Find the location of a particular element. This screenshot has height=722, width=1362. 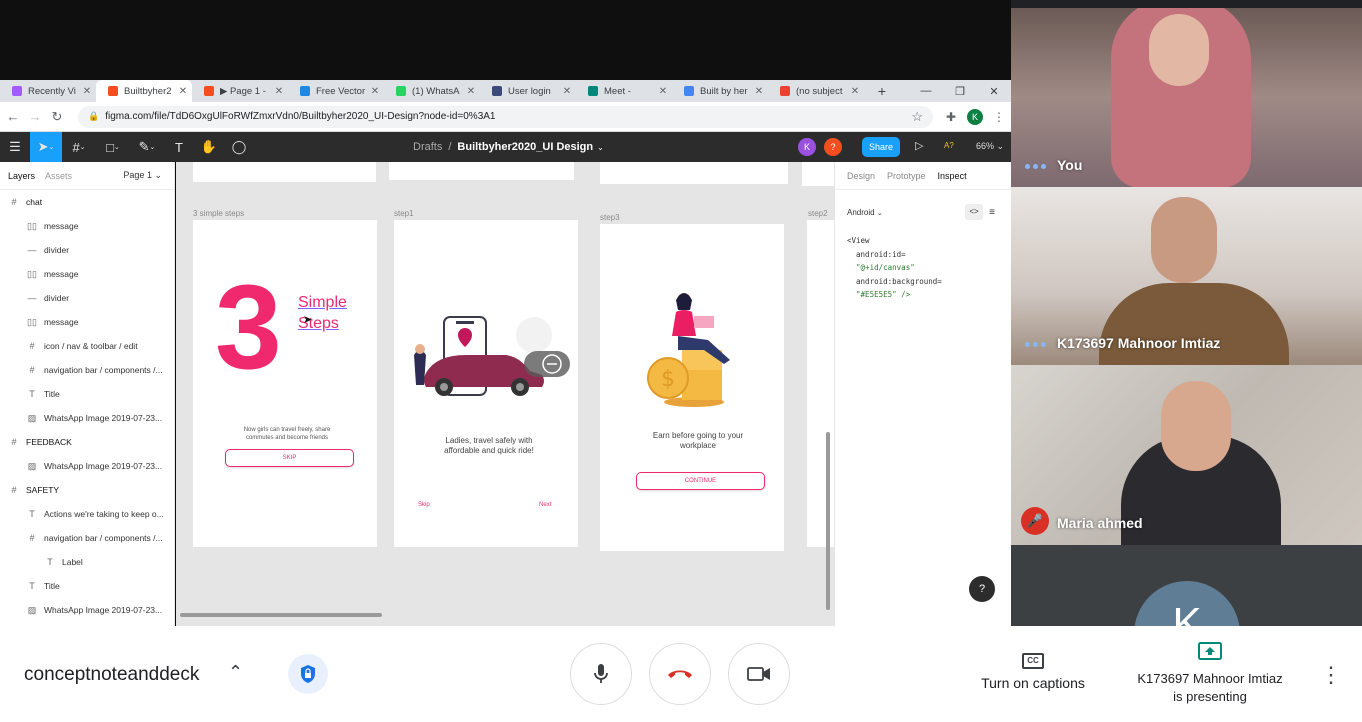

share-button: Share is located at coordinates (881, 147).